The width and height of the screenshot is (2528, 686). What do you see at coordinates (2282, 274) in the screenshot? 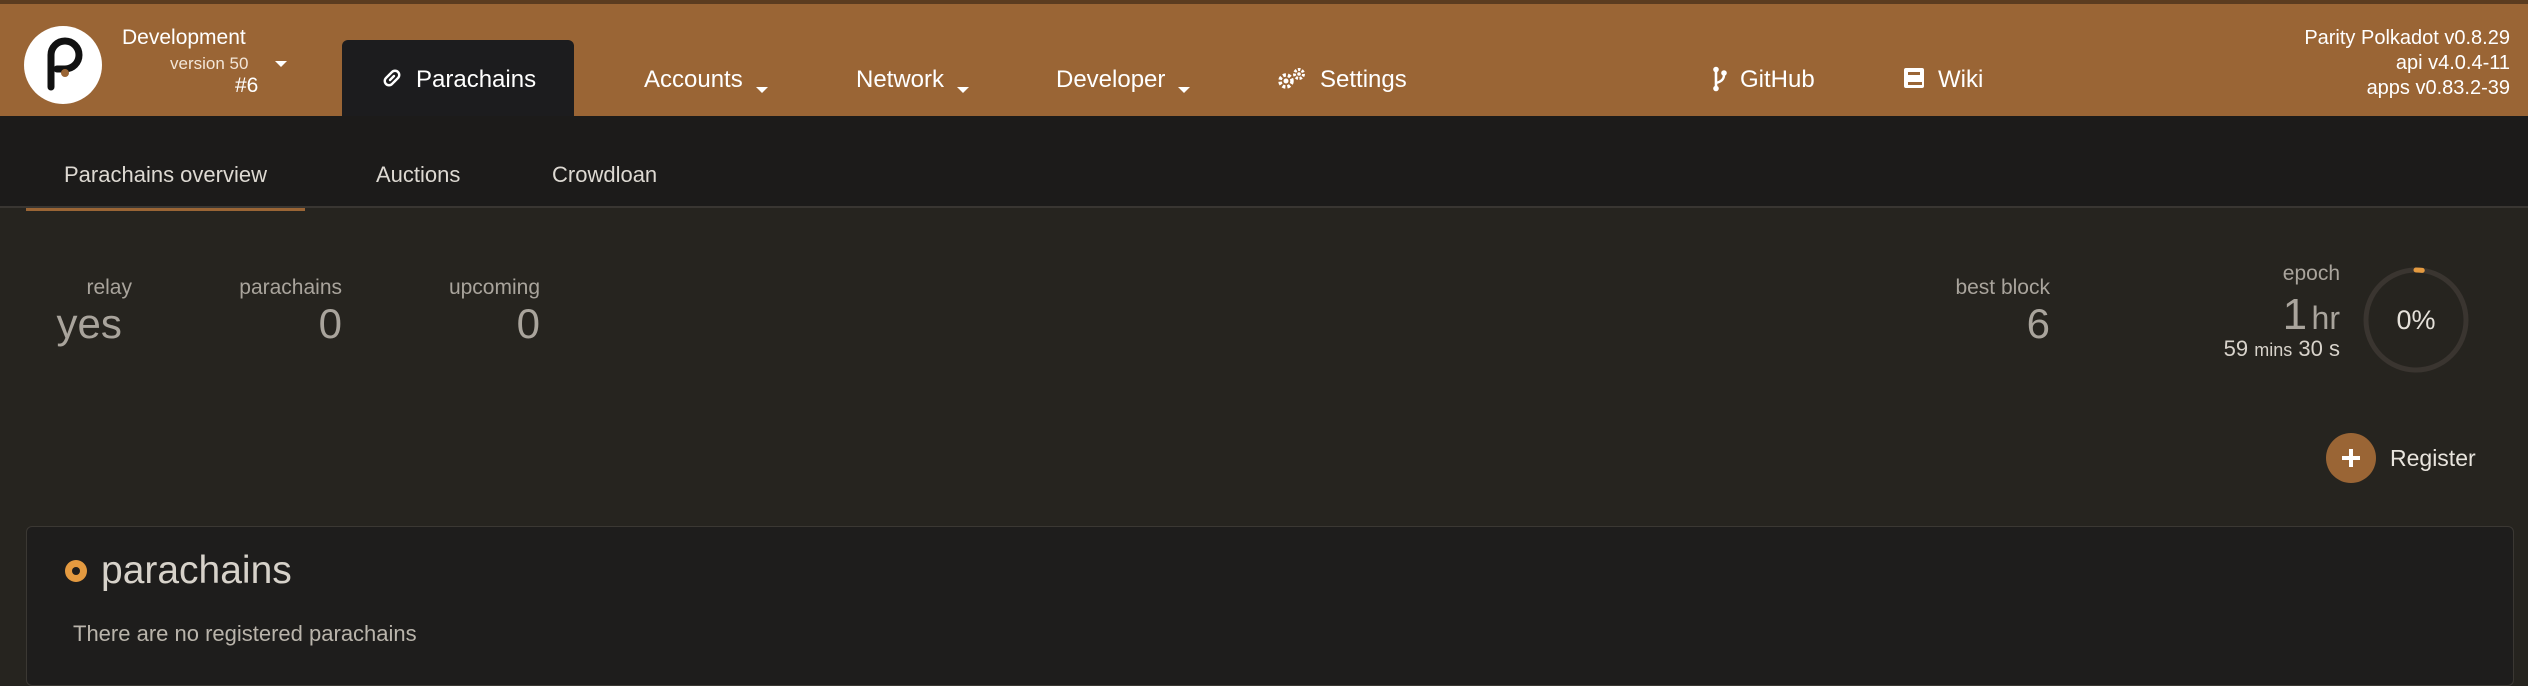
I see `epoch-label: epoch` at bounding box center [2282, 274].